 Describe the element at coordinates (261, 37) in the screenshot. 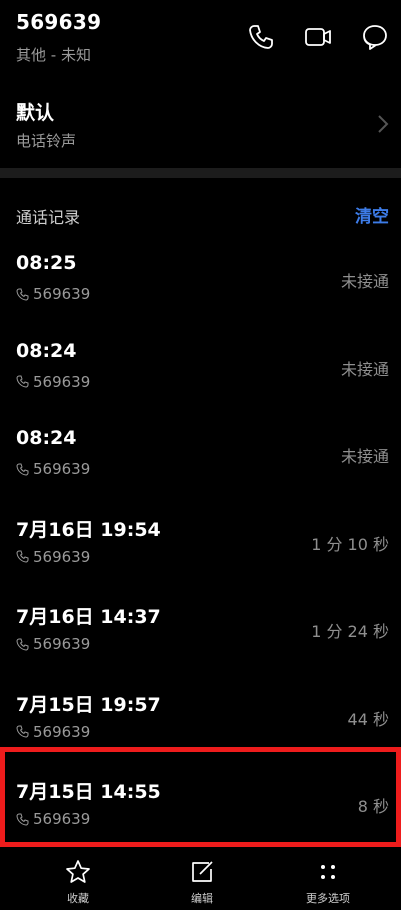

I see `phone-icon` at that location.